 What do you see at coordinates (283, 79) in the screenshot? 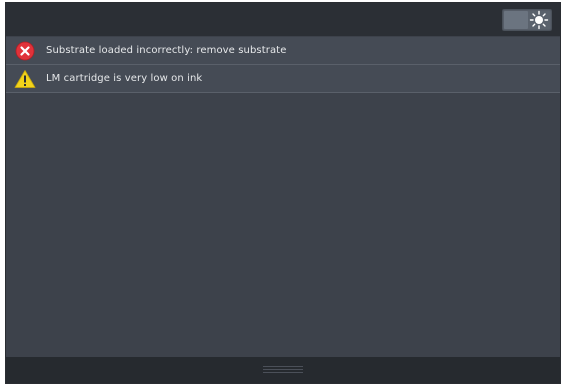
I see `alert-row-warning: LM cartridge is very low on ink` at bounding box center [283, 79].